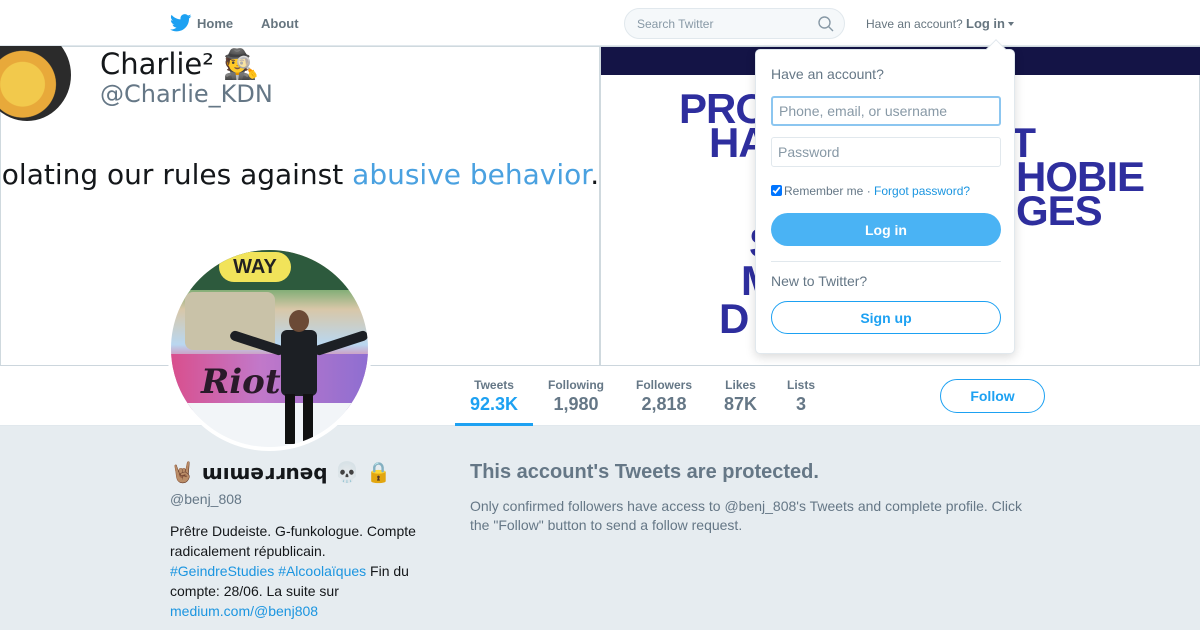 This screenshot has width=1200, height=630. Describe the element at coordinates (1011, 24) in the screenshot. I see `caret-down-icon` at that location.